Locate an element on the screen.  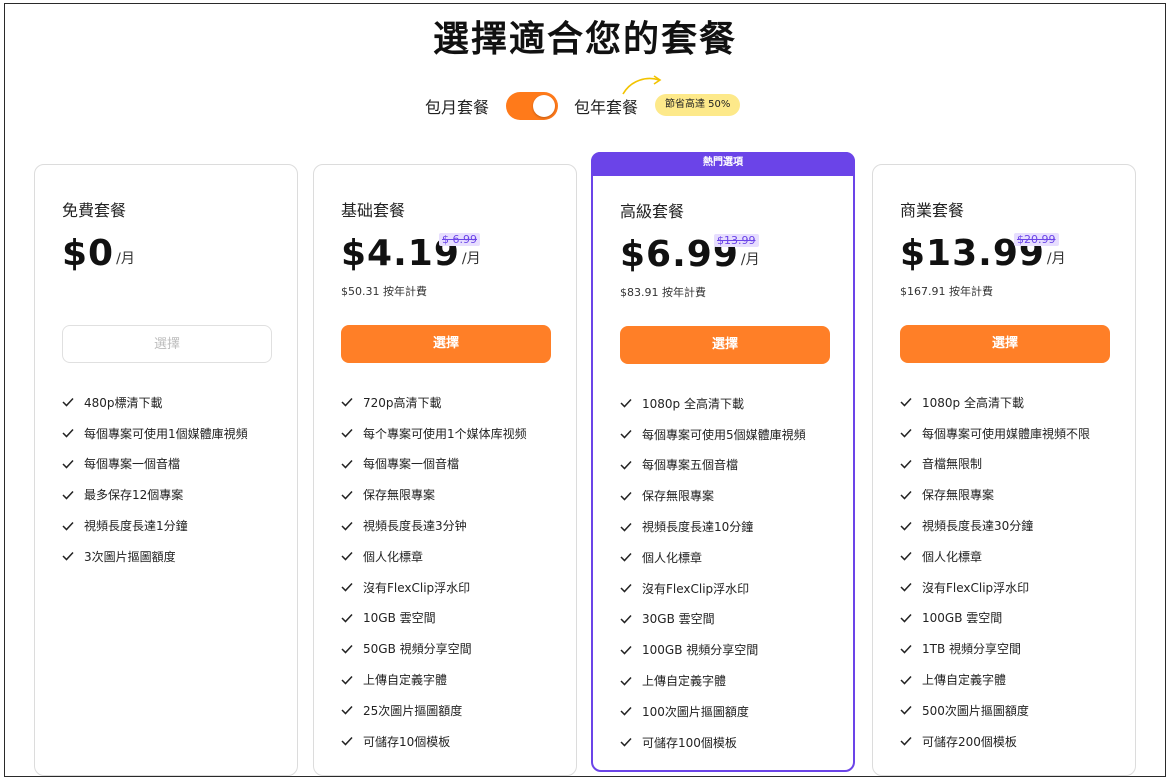
feature-text: 每個專案五個音檔 is located at coordinates (690, 465).